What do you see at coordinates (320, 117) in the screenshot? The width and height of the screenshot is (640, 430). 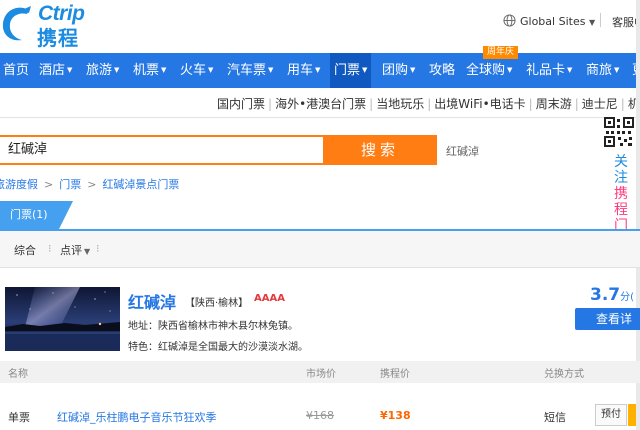 I see `subnav-divider-line` at bounding box center [320, 117].